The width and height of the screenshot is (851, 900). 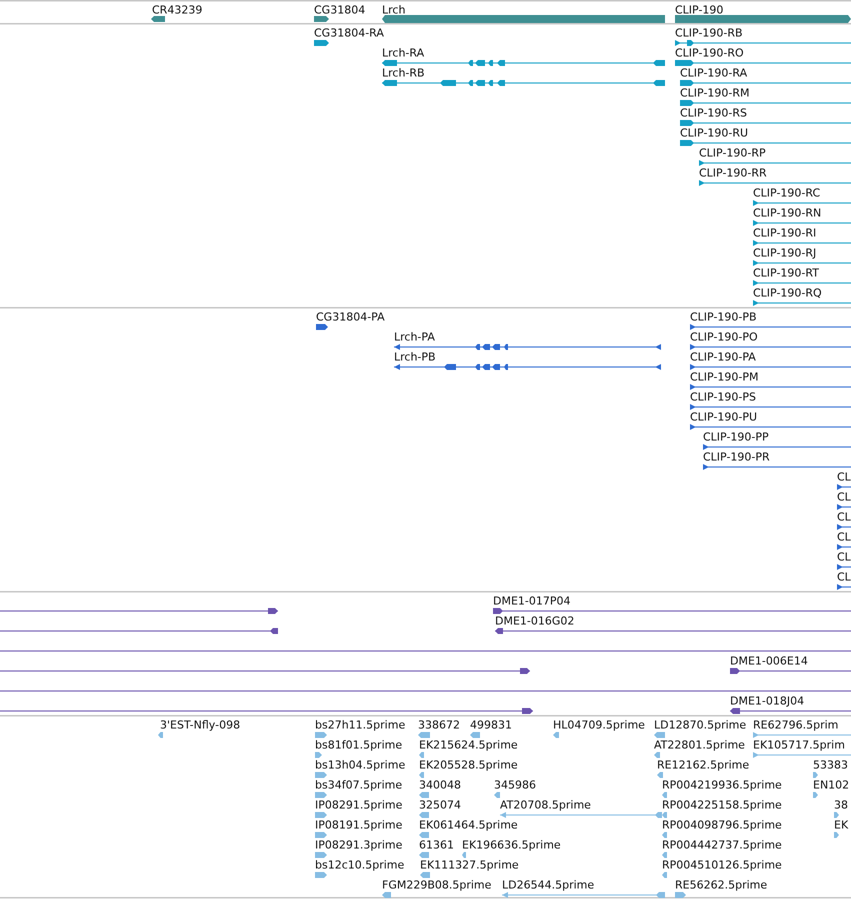 I want to click on feature-label: IP08291.5prime, so click(x=358, y=805).